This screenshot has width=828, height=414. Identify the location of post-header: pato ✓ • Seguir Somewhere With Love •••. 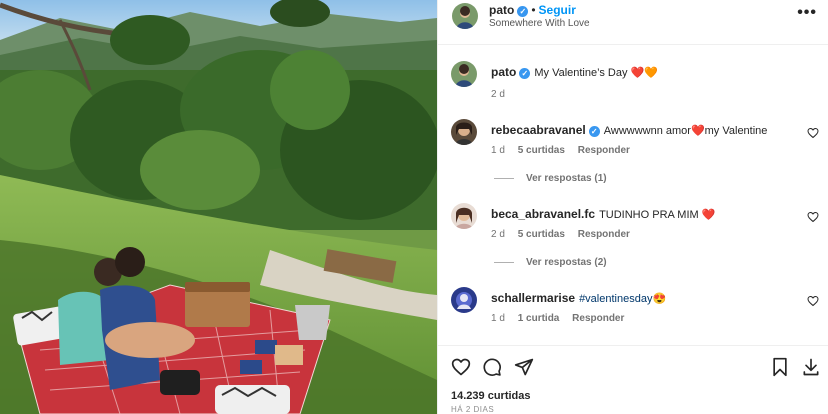
(633, 16).